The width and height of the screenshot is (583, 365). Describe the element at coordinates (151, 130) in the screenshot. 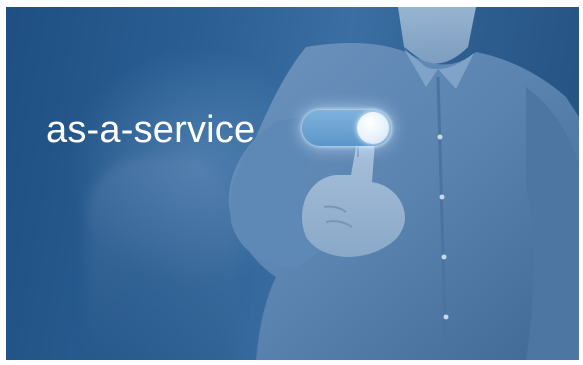

I see `headline-text: as-a-service` at that location.